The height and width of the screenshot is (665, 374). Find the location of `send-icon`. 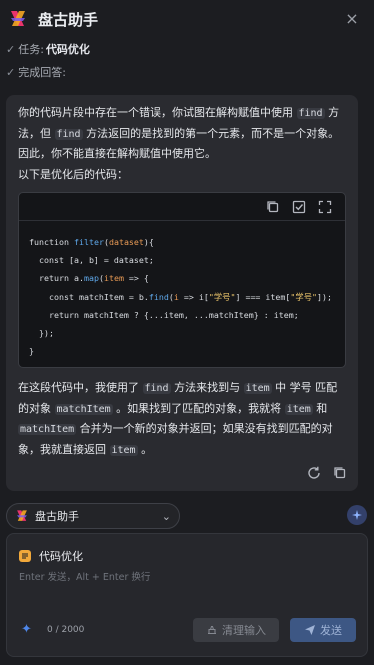

send-icon is located at coordinates (310, 630).